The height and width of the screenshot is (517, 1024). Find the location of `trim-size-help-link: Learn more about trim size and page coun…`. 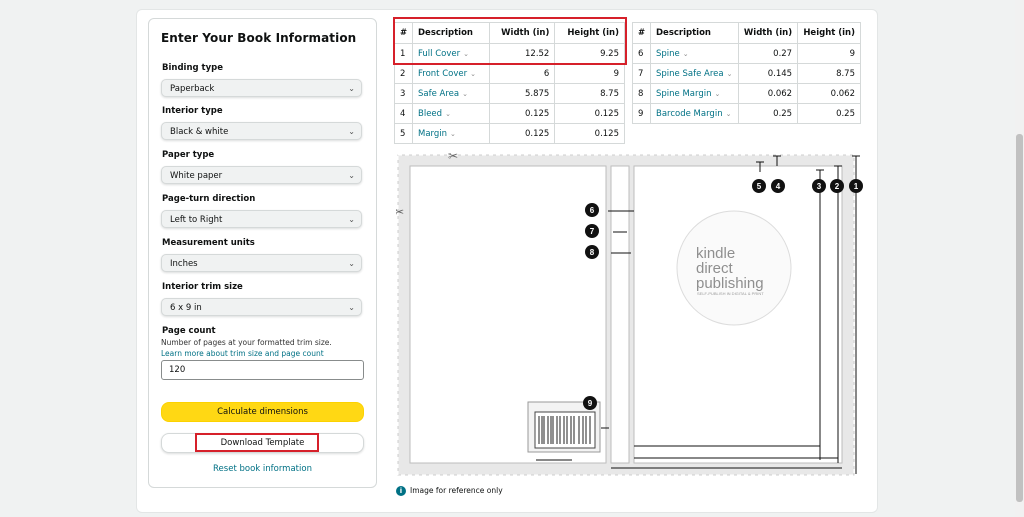

trim-size-help-link: Learn more about trim size and page coun… is located at coordinates (242, 353).